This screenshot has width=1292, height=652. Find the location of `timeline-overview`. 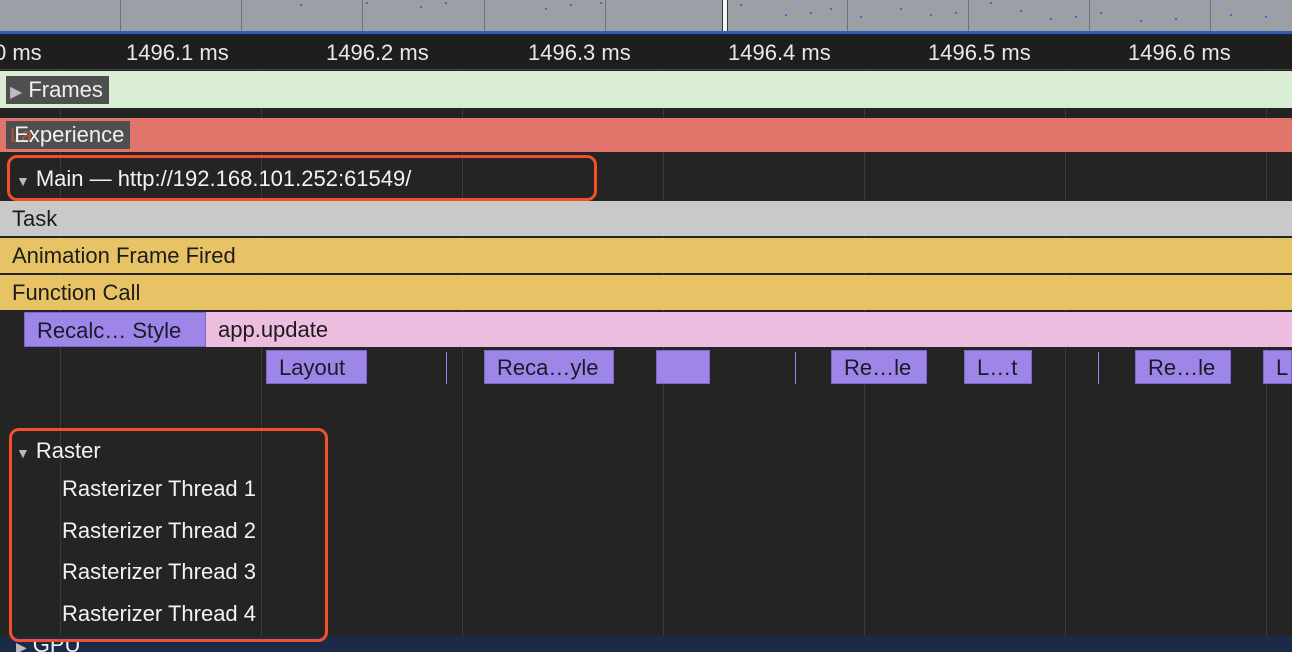

timeline-overview is located at coordinates (646, 16).